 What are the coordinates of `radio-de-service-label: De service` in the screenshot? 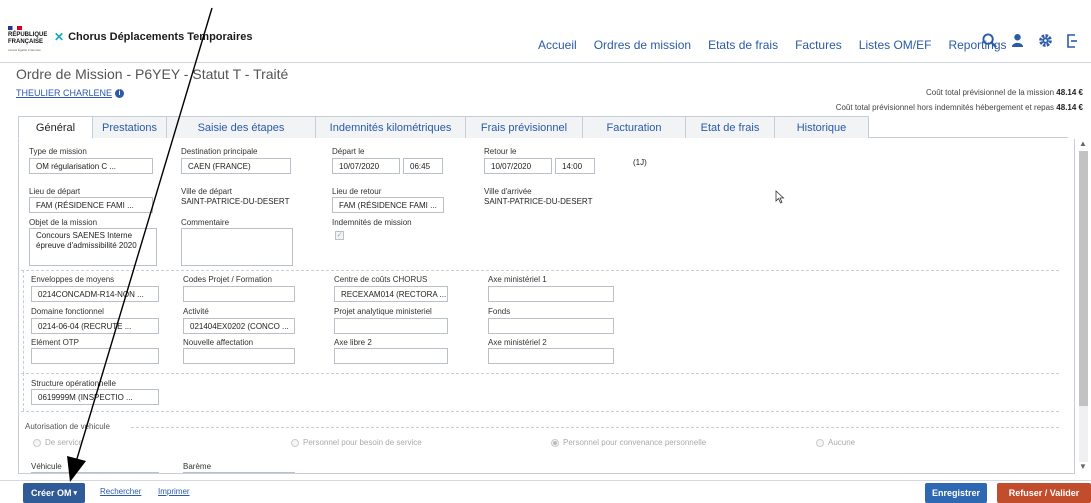 It's located at (64, 442).